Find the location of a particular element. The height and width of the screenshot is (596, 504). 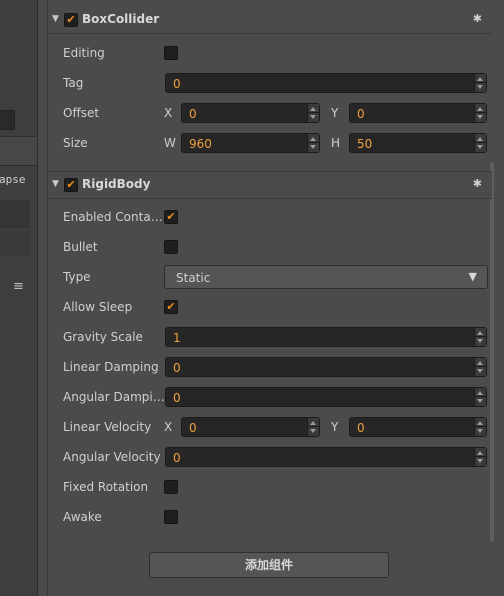

type-select: Static ▼ is located at coordinates (326, 277).